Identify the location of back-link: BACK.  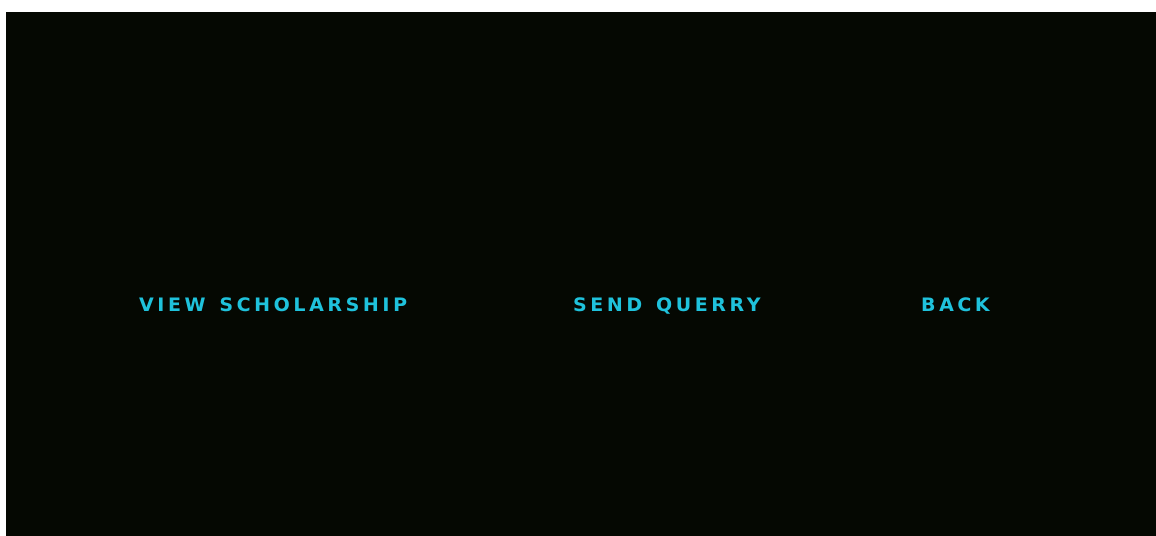
(957, 305).